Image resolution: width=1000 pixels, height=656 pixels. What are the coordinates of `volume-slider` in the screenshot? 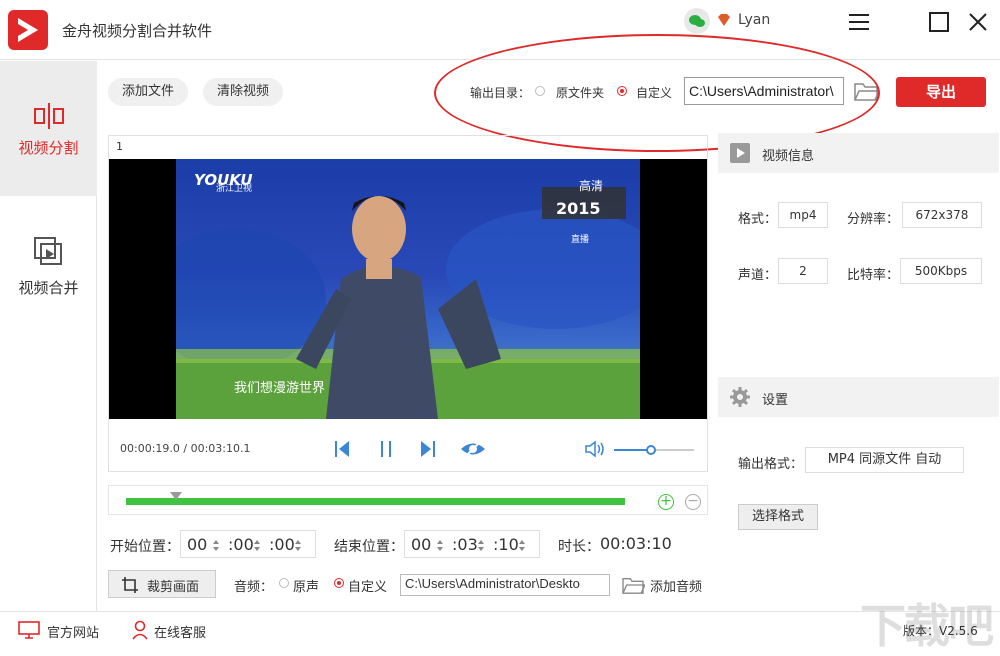 It's located at (651, 450).